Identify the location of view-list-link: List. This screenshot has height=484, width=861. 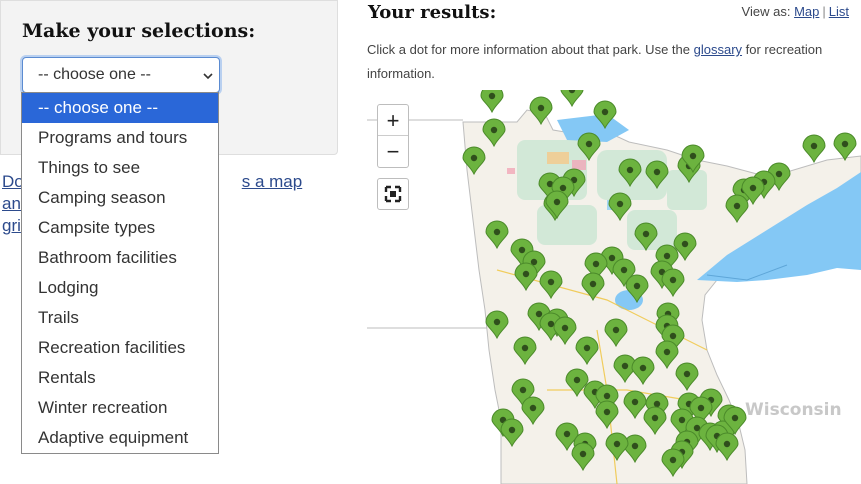
(839, 11).